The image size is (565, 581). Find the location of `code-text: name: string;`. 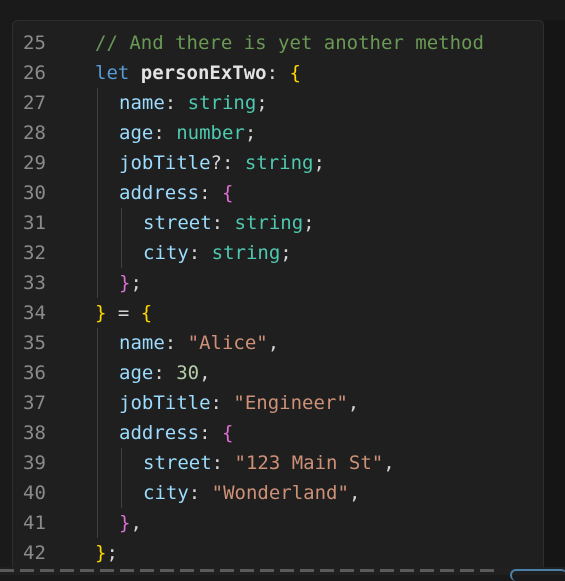

code-text: name: string; is located at coordinates (193, 103).